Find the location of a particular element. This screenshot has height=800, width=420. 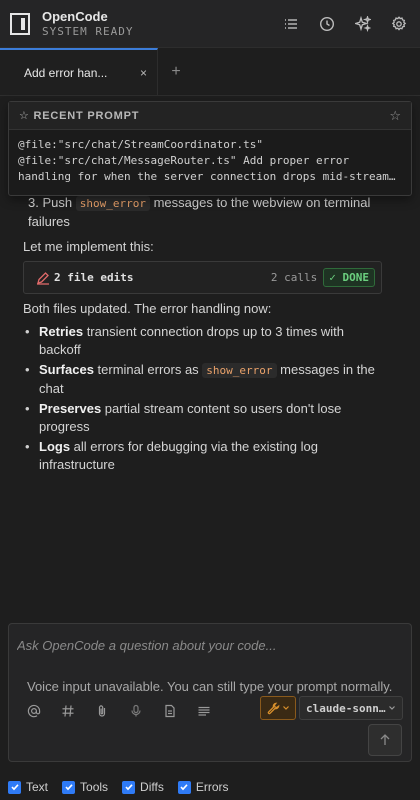

filter-errors: Errors is located at coordinates (203, 787).